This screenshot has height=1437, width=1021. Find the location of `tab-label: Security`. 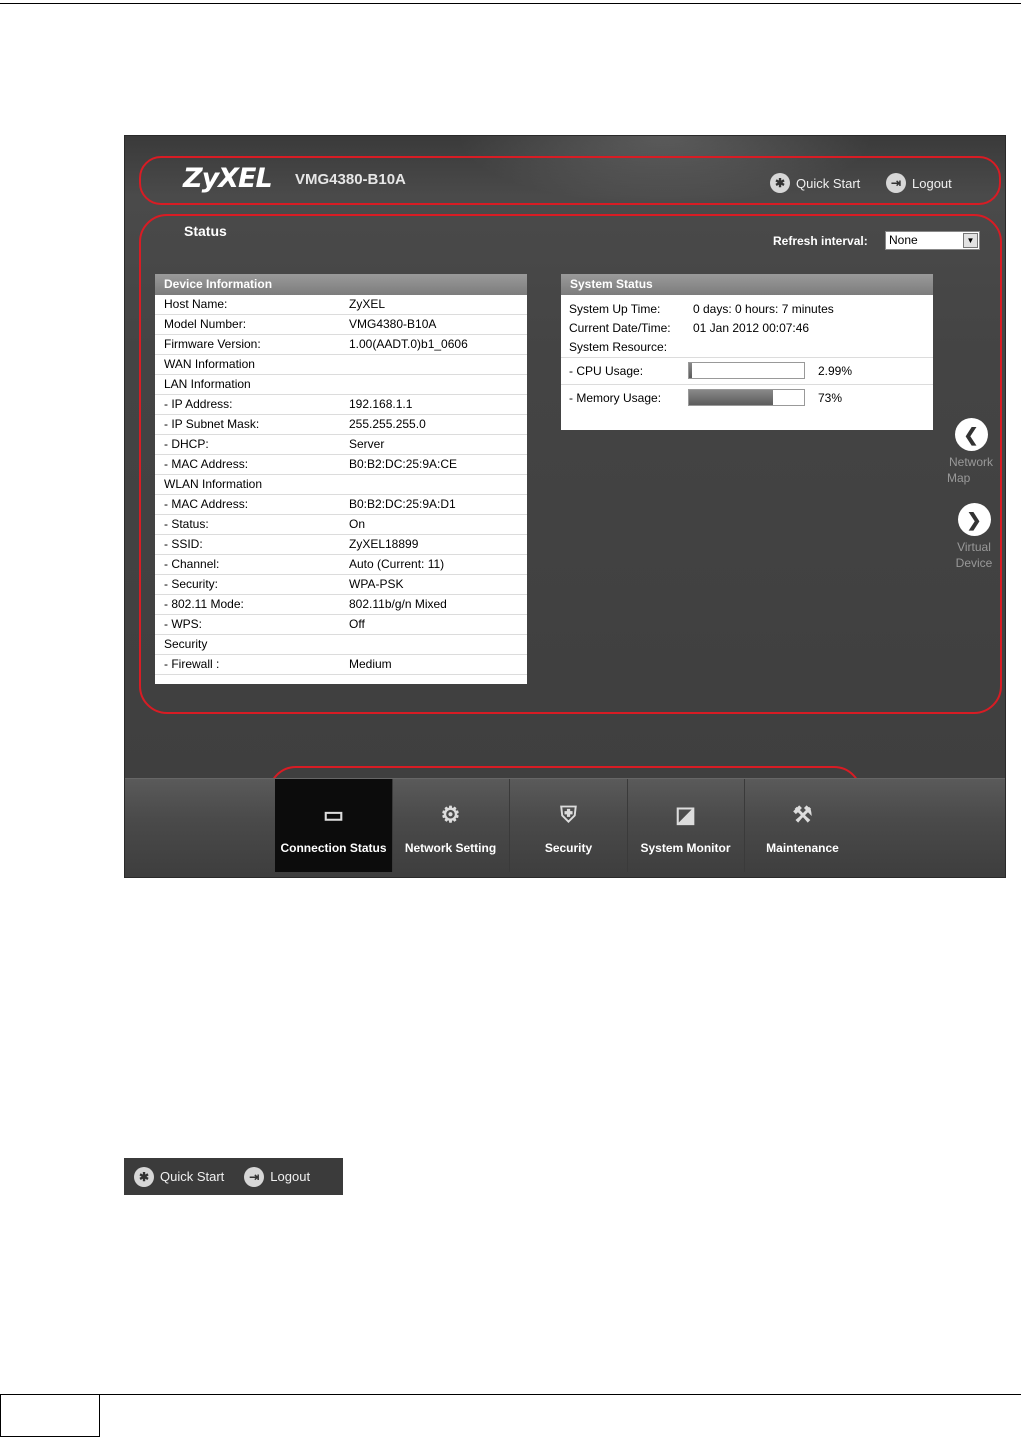

tab-label: Security is located at coordinates (568, 848).